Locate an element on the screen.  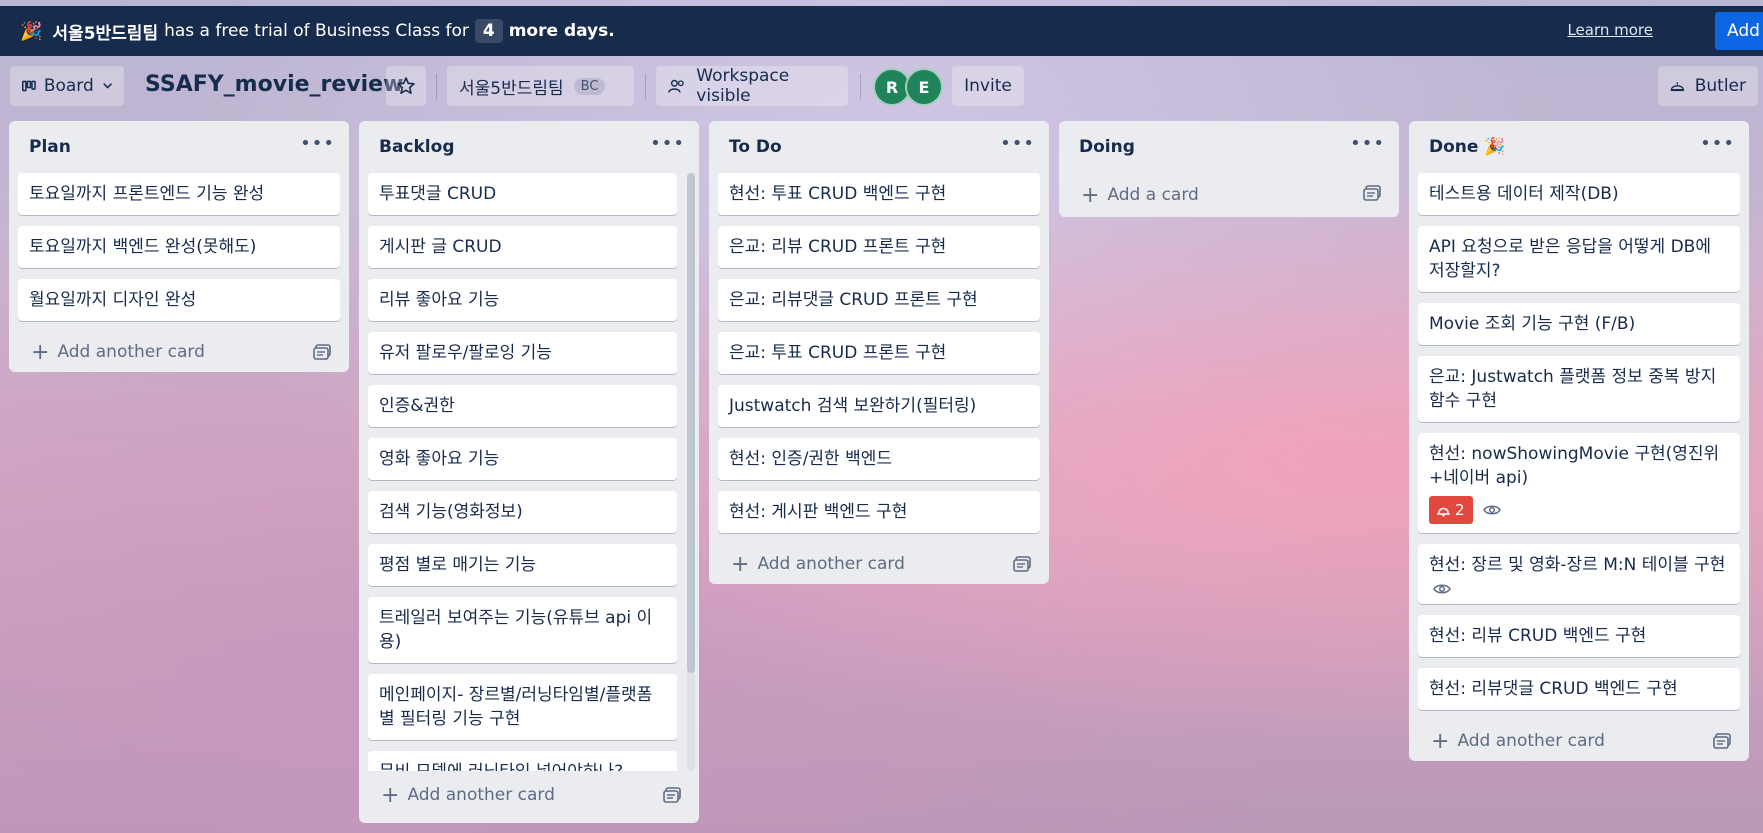
card: 트레일러 보여주는 기능(유튜브 api 이용) is located at coordinates (522, 630).